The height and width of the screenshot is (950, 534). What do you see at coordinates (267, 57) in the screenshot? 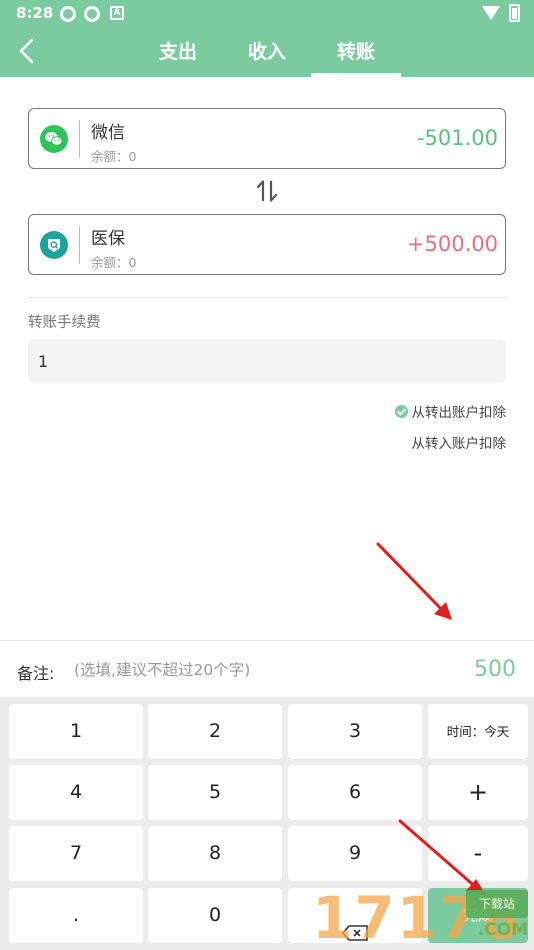
I see `tab-income: 收入` at bounding box center [267, 57].